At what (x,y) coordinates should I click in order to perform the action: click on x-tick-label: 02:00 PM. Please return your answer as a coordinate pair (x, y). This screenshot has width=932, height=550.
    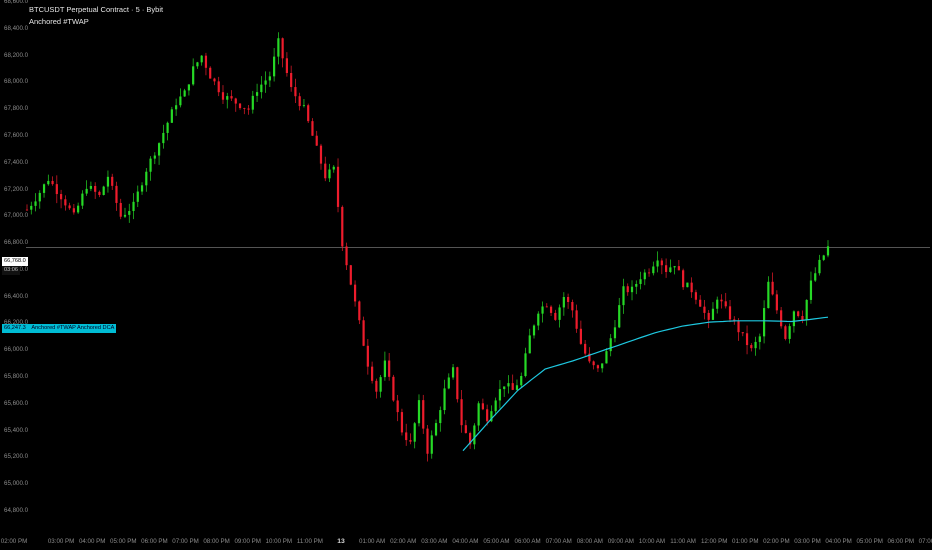
    Looking at the image, I should click on (14, 541).